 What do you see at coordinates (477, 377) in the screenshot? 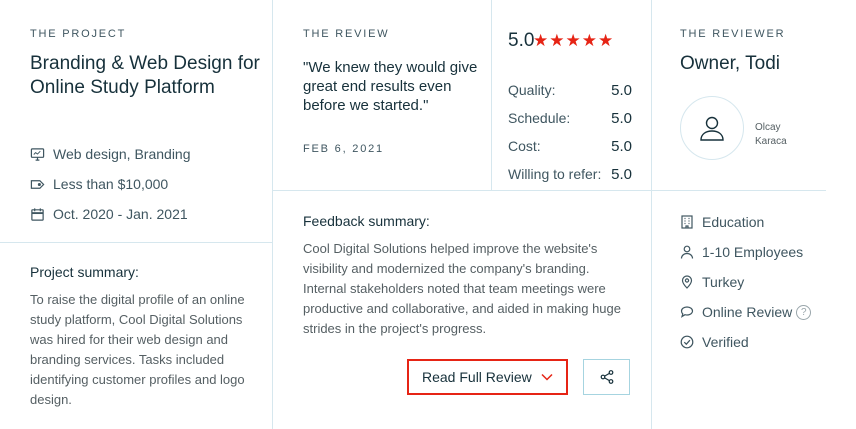
I see `read-full-review-label: Read Full Review` at bounding box center [477, 377].